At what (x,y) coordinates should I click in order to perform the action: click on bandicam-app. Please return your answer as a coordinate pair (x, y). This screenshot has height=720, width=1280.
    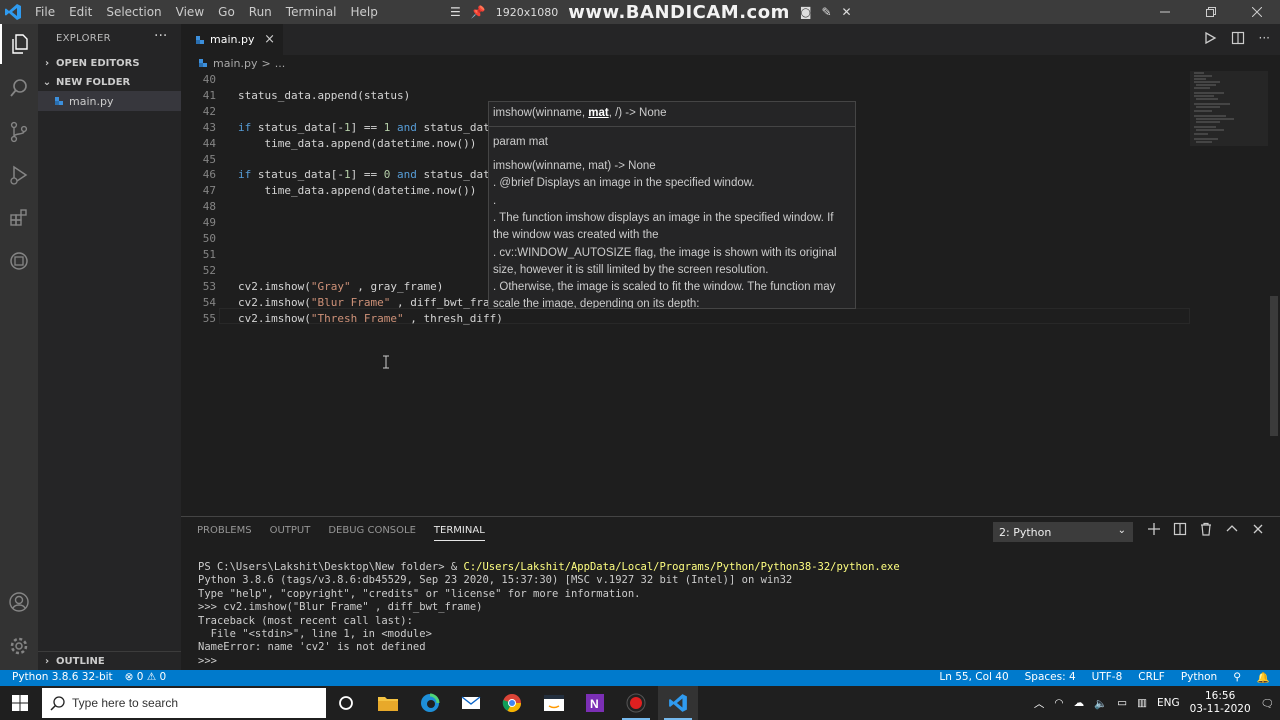
    Looking at the image, I should click on (636, 703).